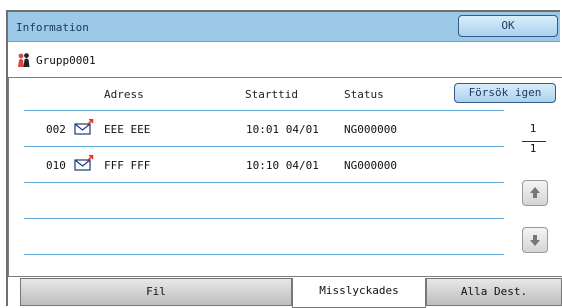 The height and width of the screenshot is (308, 562). I want to click on tab-file: Fil, so click(156, 292).